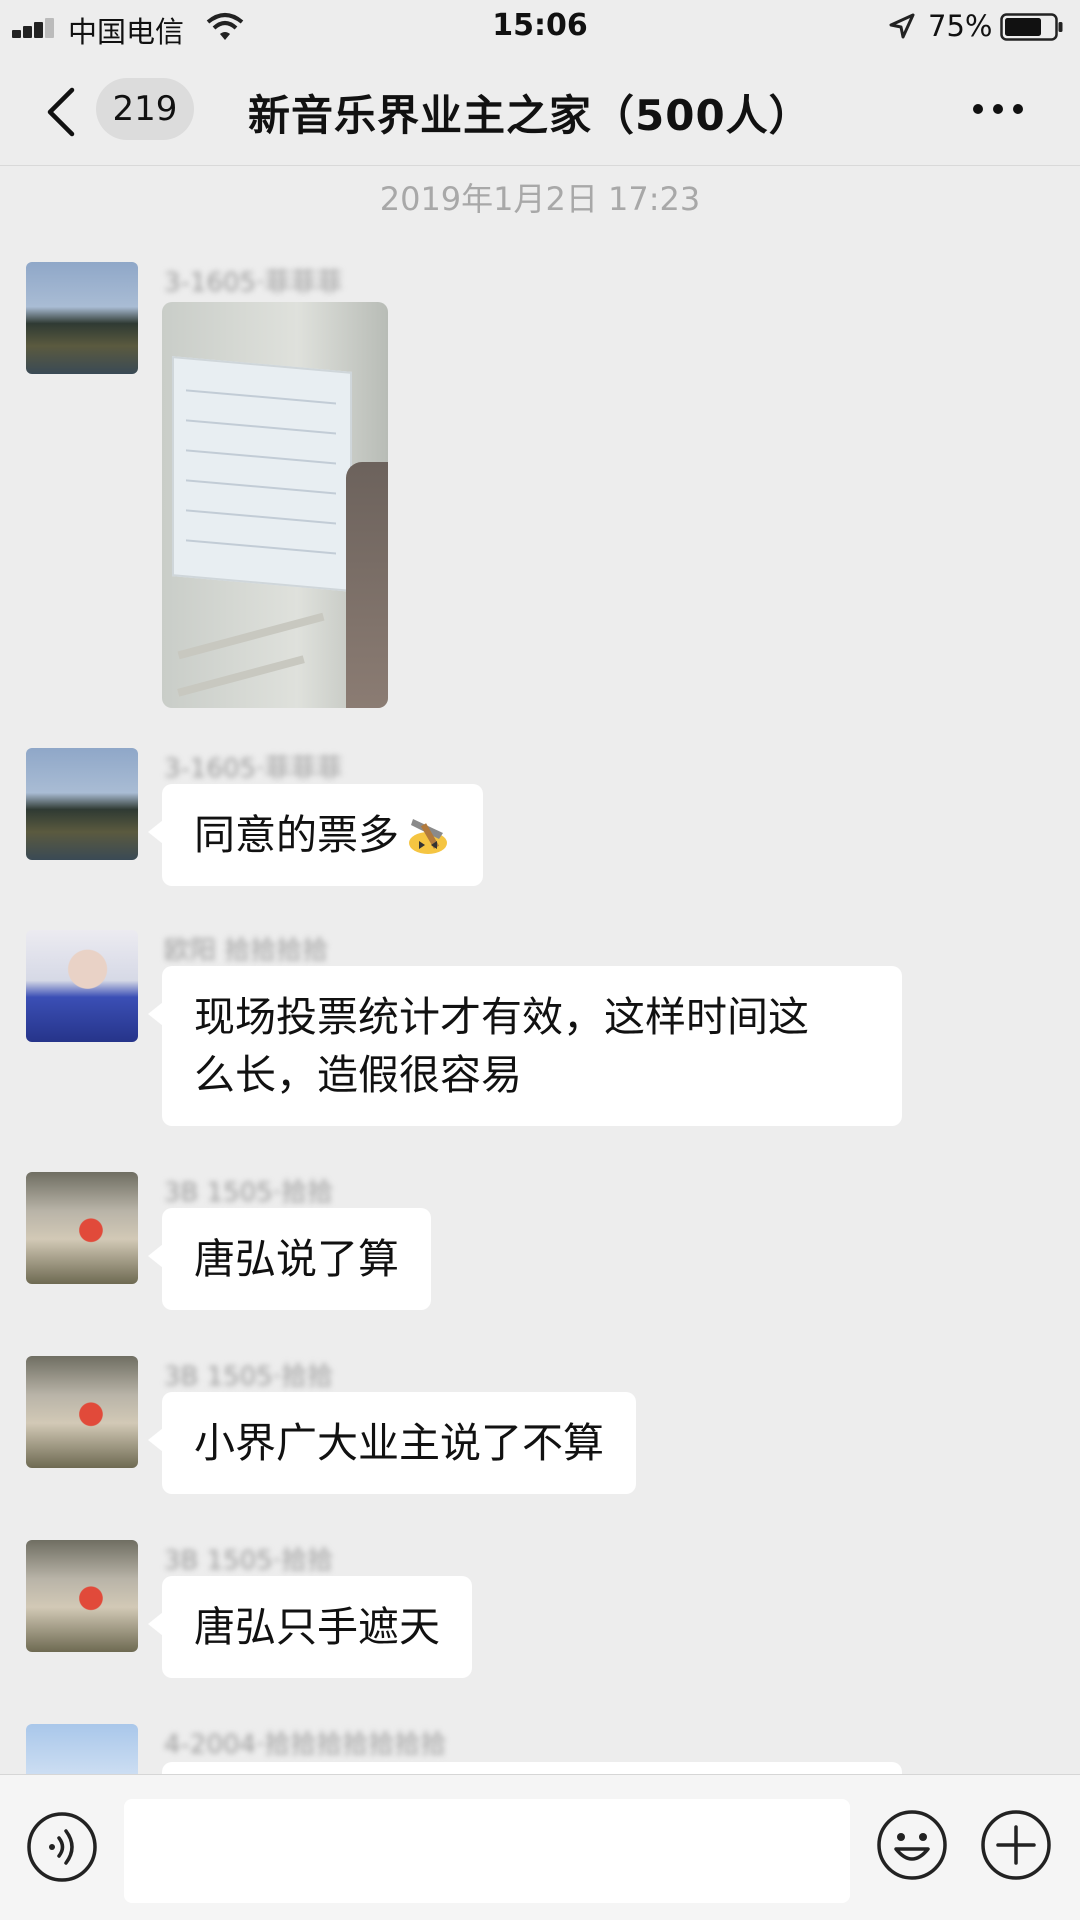 The height and width of the screenshot is (1920, 1080). Describe the element at coordinates (1016, 1845) in the screenshot. I see `plus-icon` at that location.